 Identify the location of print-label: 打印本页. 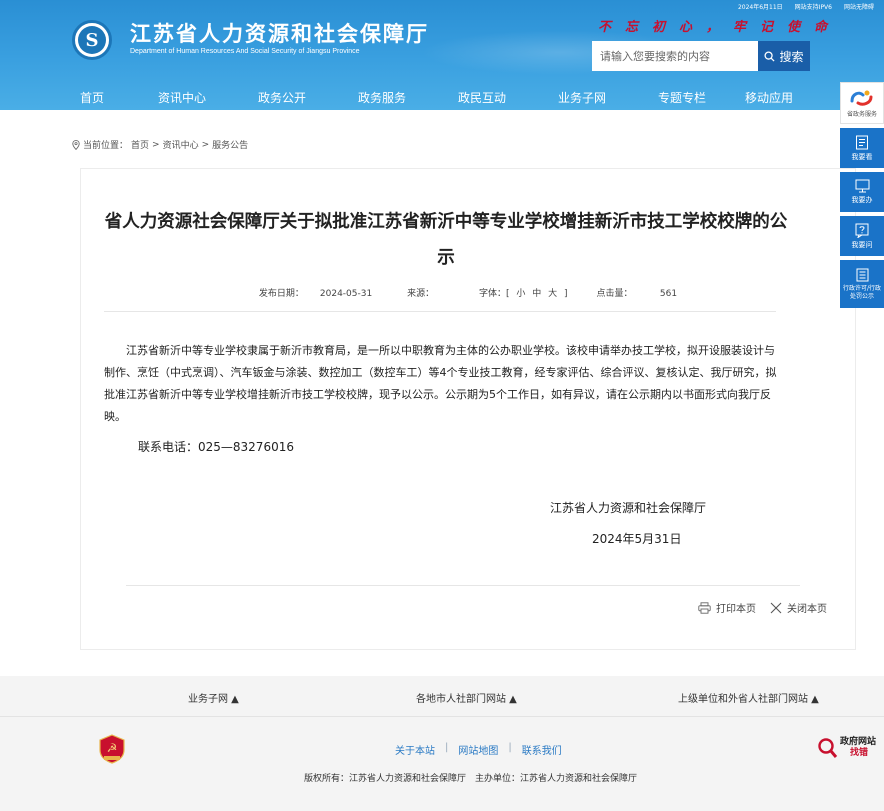
(736, 609).